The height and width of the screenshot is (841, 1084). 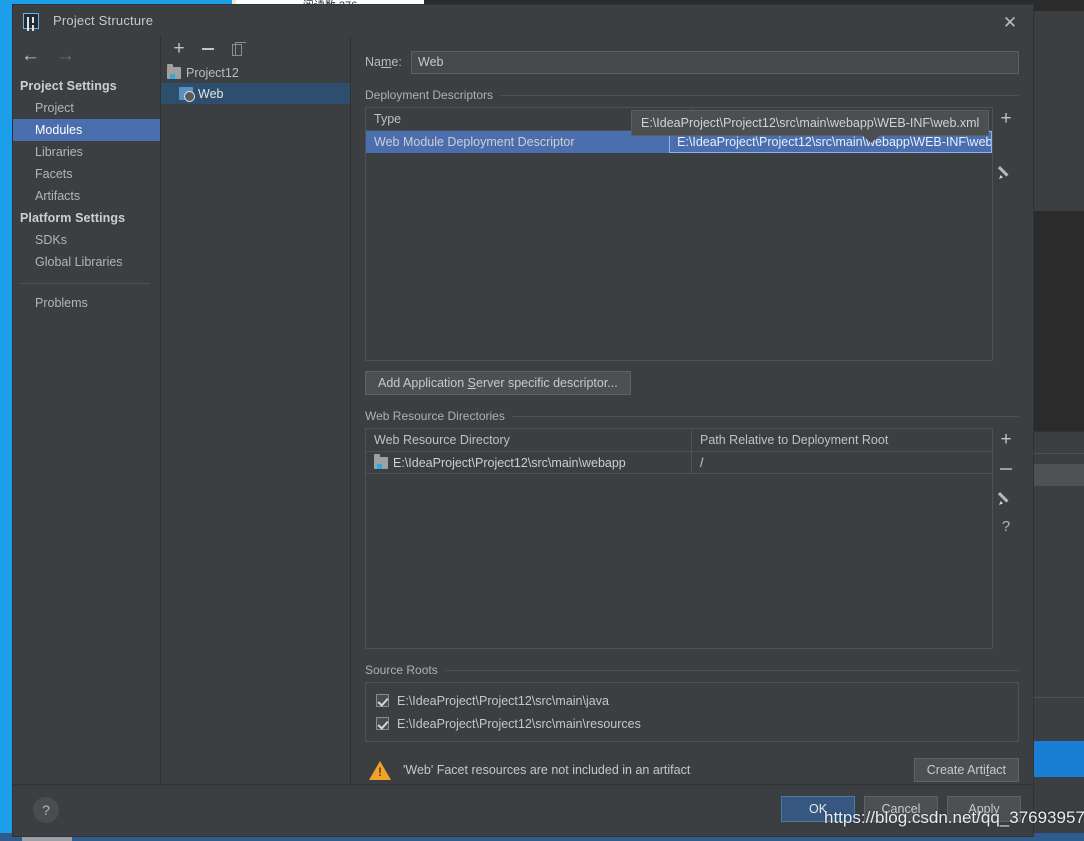 I want to click on web-resources-table-tools, so click(x=1006, y=538).